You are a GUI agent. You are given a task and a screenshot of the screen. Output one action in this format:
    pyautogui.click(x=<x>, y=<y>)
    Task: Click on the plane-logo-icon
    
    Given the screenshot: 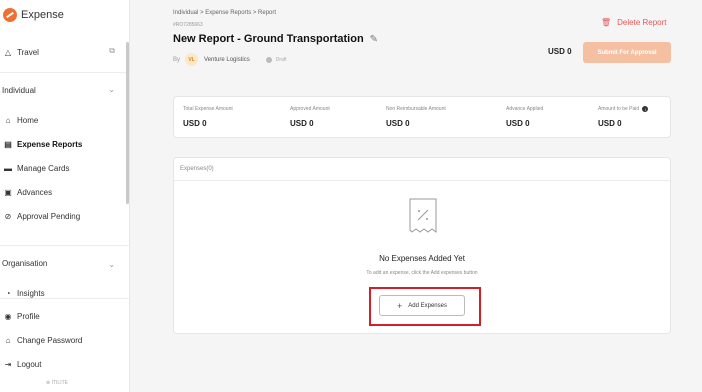 What is the action you would take?
    pyautogui.click(x=10, y=15)
    